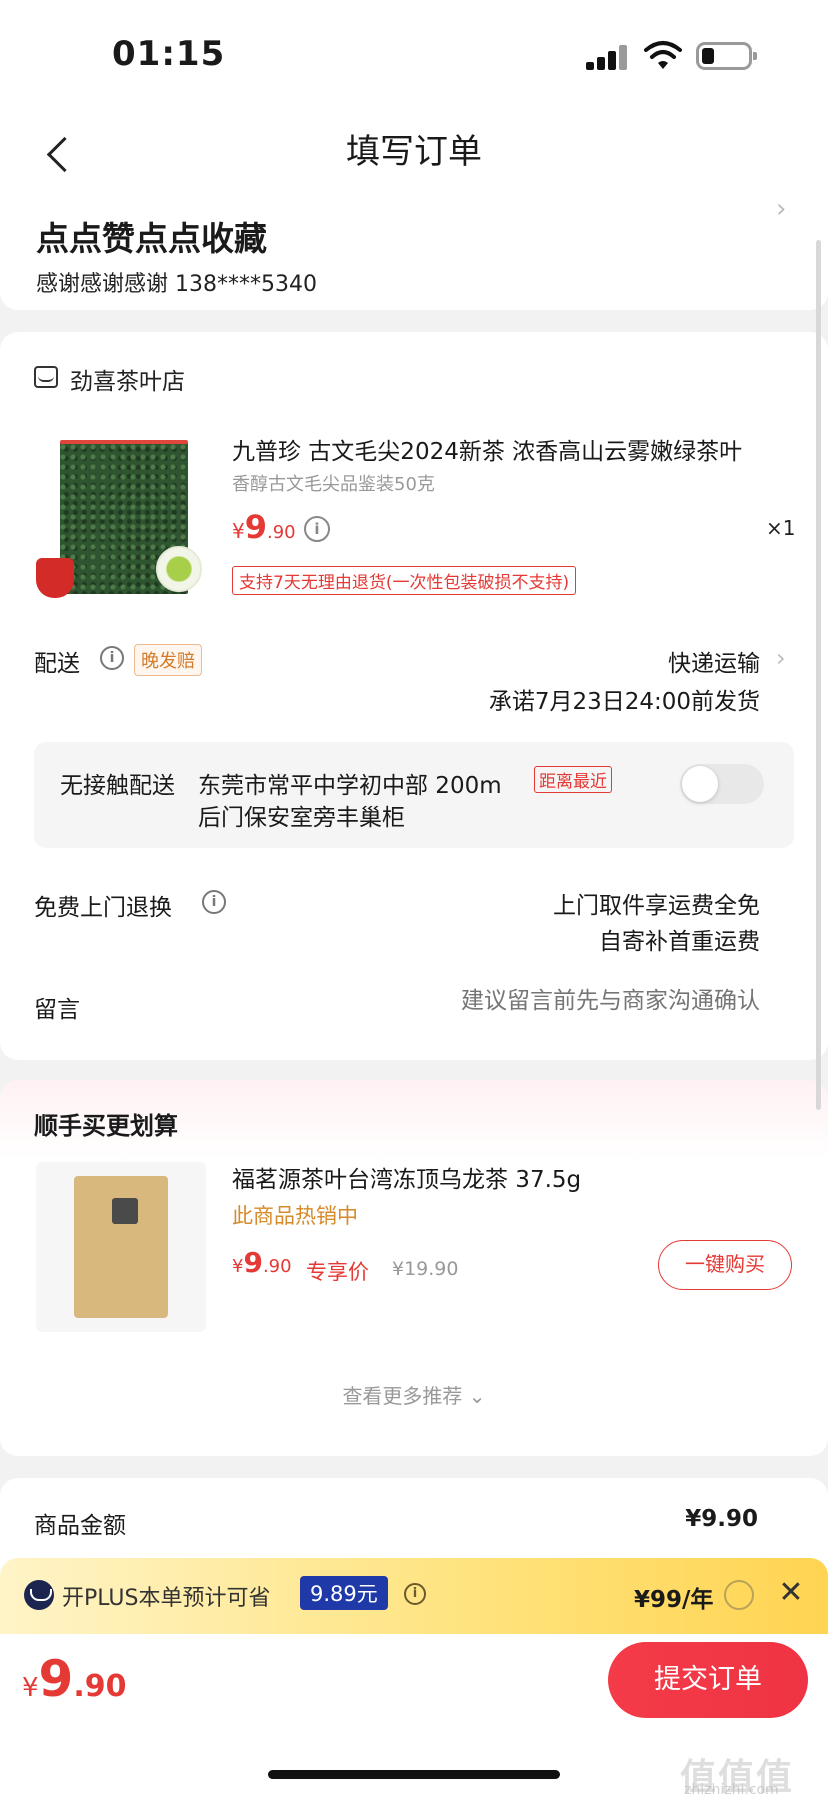 This screenshot has height=1795, width=828. I want to click on wifi-icon, so click(663, 55).